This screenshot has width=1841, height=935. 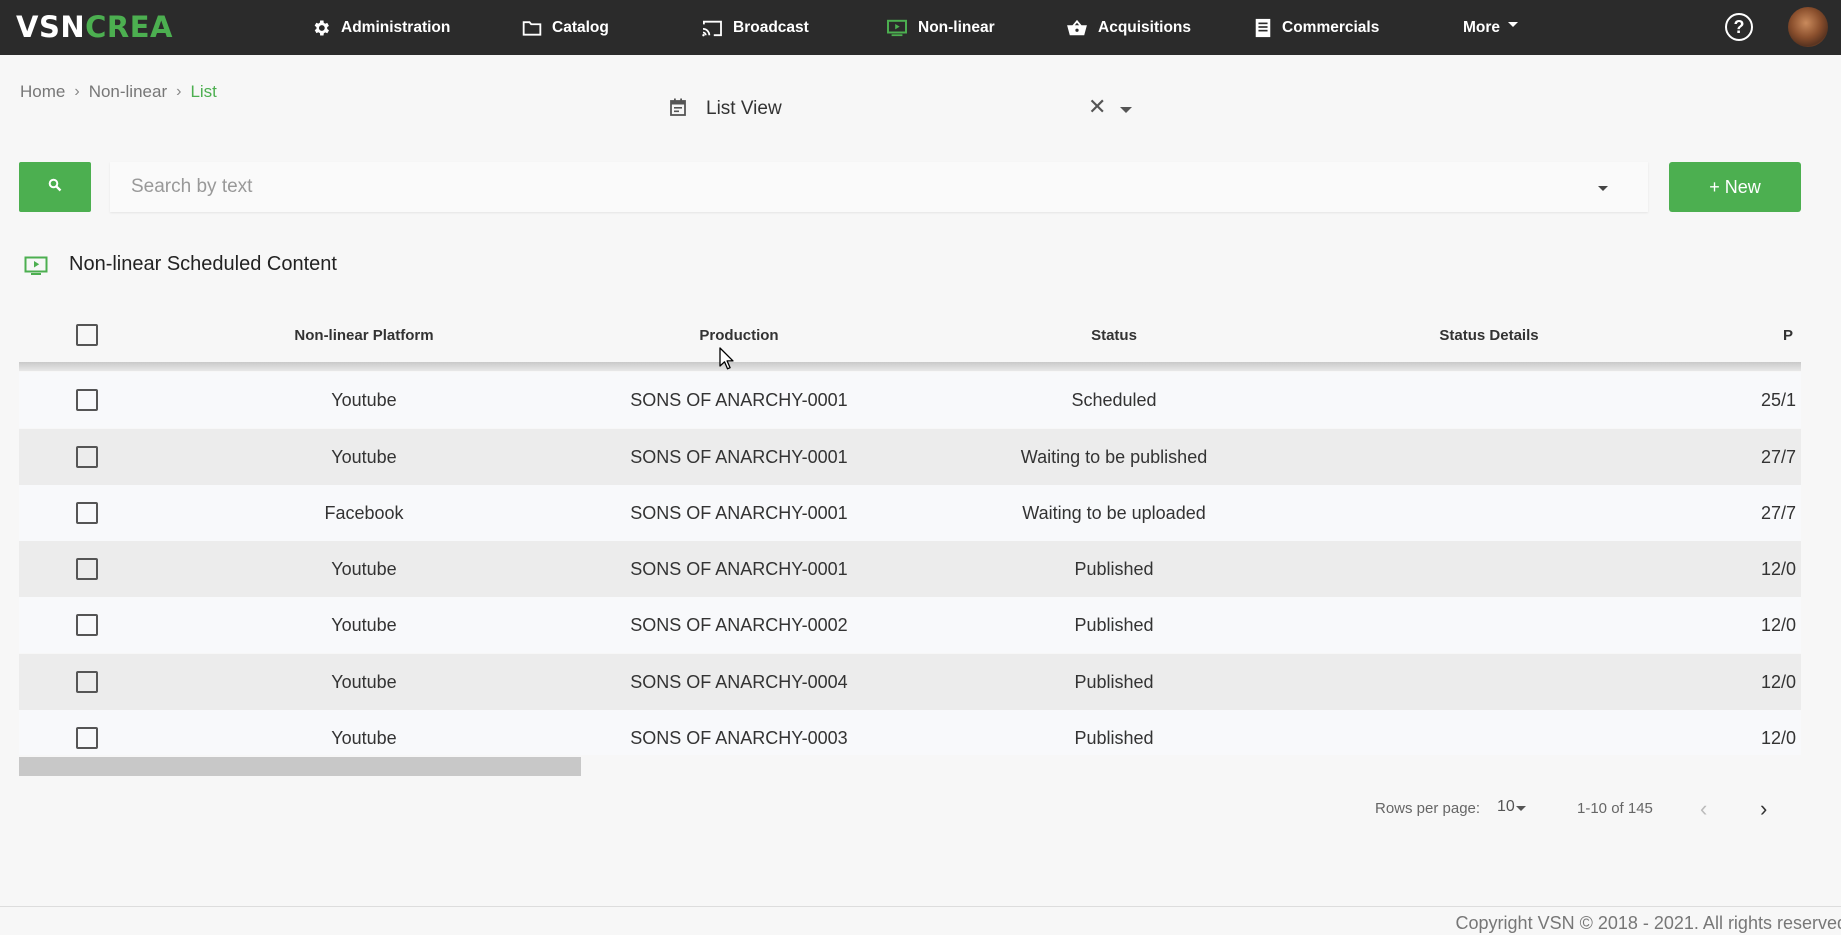 I want to click on mouse-cursor-icon, so click(x=727, y=361).